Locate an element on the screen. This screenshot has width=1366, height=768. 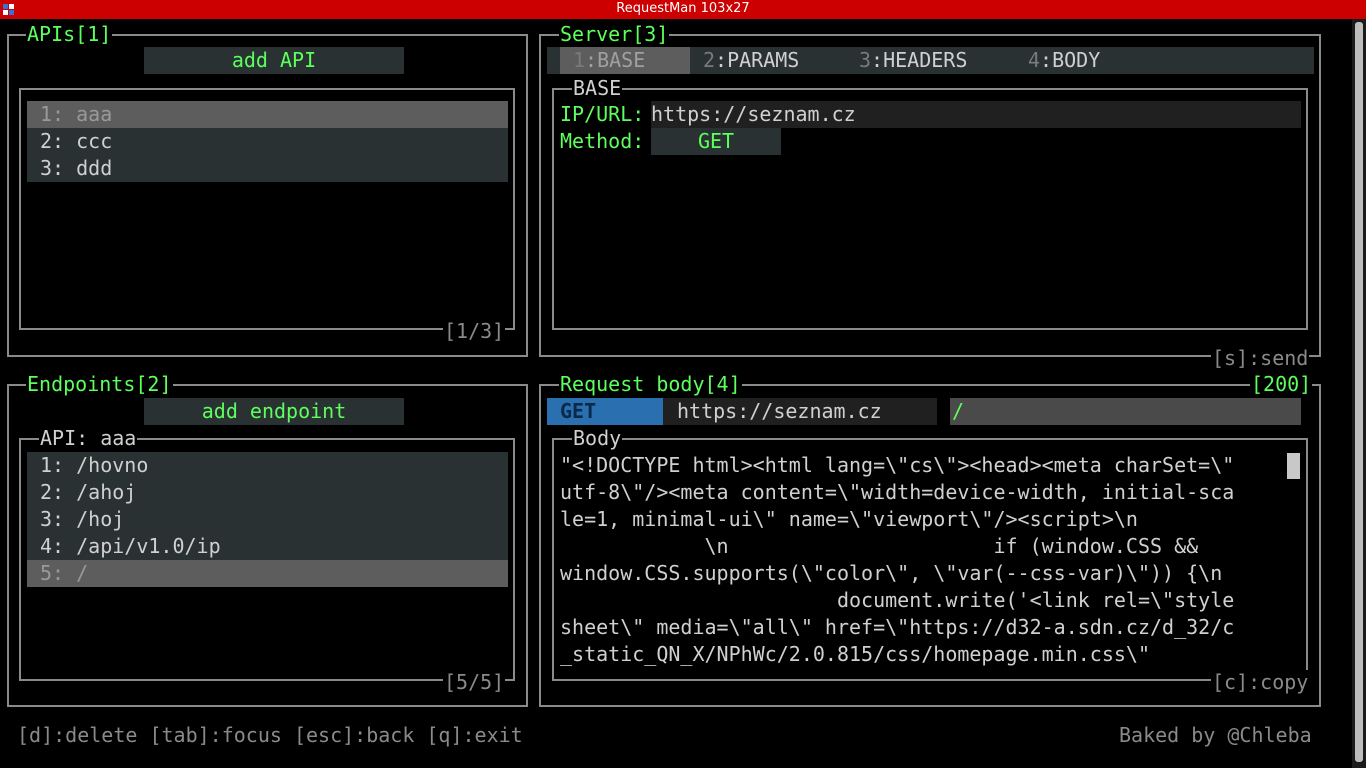
tab-body: 4:BODY is located at coordinates (1064, 60).